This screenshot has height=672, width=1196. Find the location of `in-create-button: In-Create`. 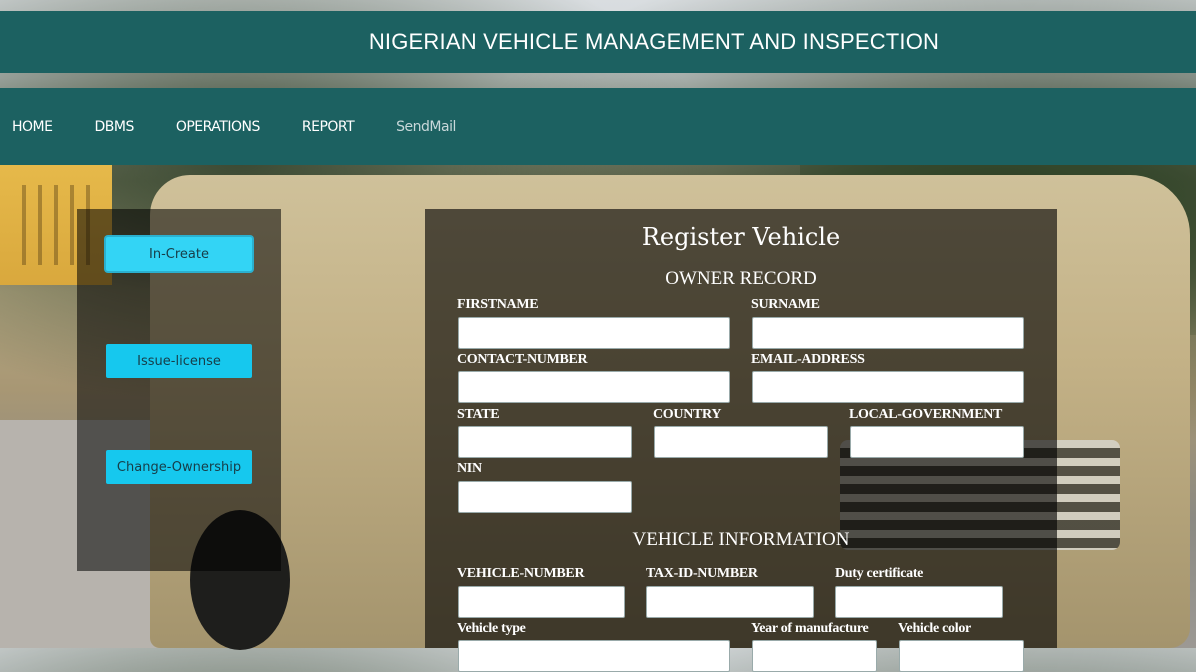

in-create-button: In-Create is located at coordinates (179, 254).